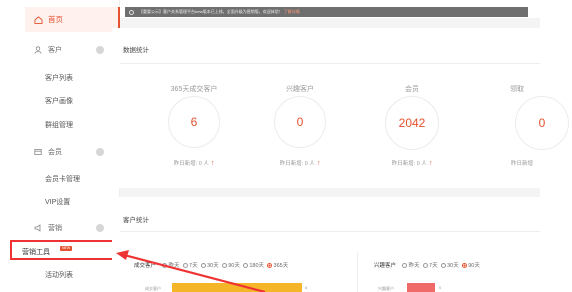 This screenshot has width=572, height=292. What do you see at coordinates (36, 252) in the screenshot?
I see `sidebar-item-label: 营销工具` at bounding box center [36, 252].